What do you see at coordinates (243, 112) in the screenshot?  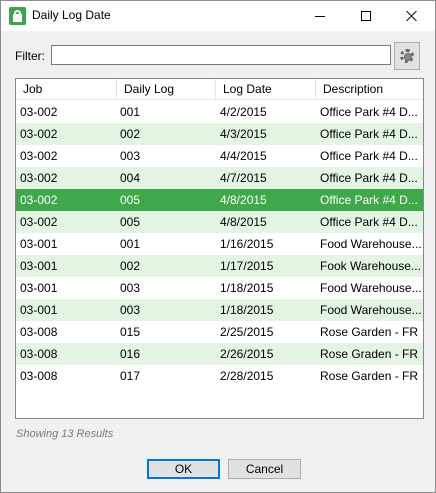 I see `cell-log-date: 4/2/2015` at bounding box center [243, 112].